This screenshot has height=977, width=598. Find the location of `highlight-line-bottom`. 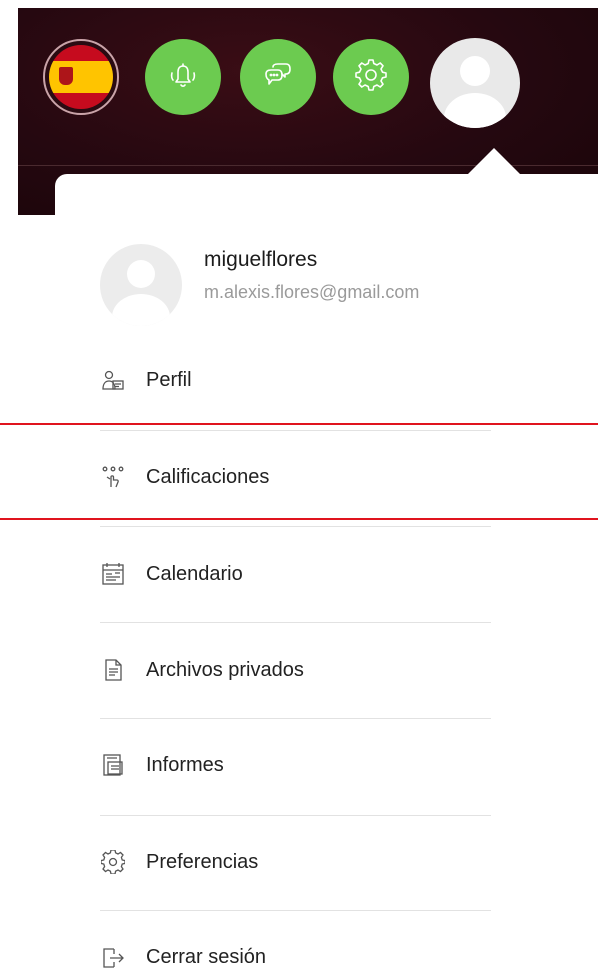

highlight-line-bottom is located at coordinates (299, 519).